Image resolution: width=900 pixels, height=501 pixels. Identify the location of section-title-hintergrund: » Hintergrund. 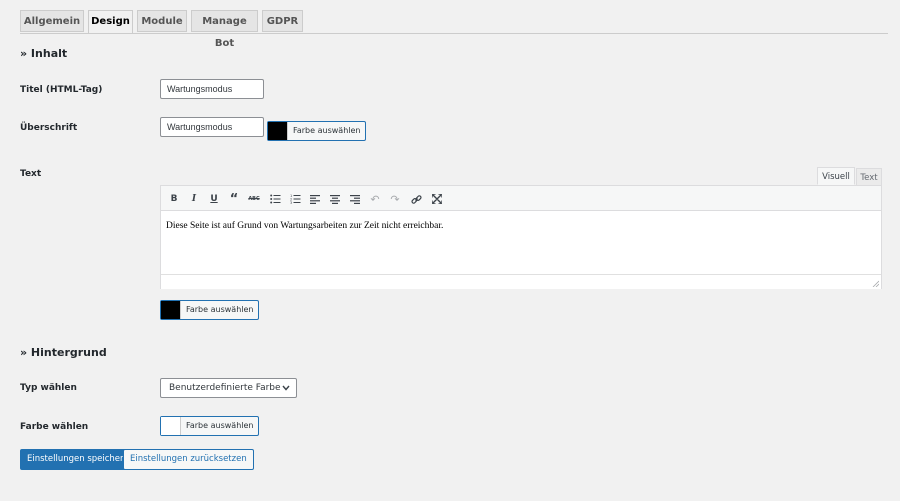
(63, 352).